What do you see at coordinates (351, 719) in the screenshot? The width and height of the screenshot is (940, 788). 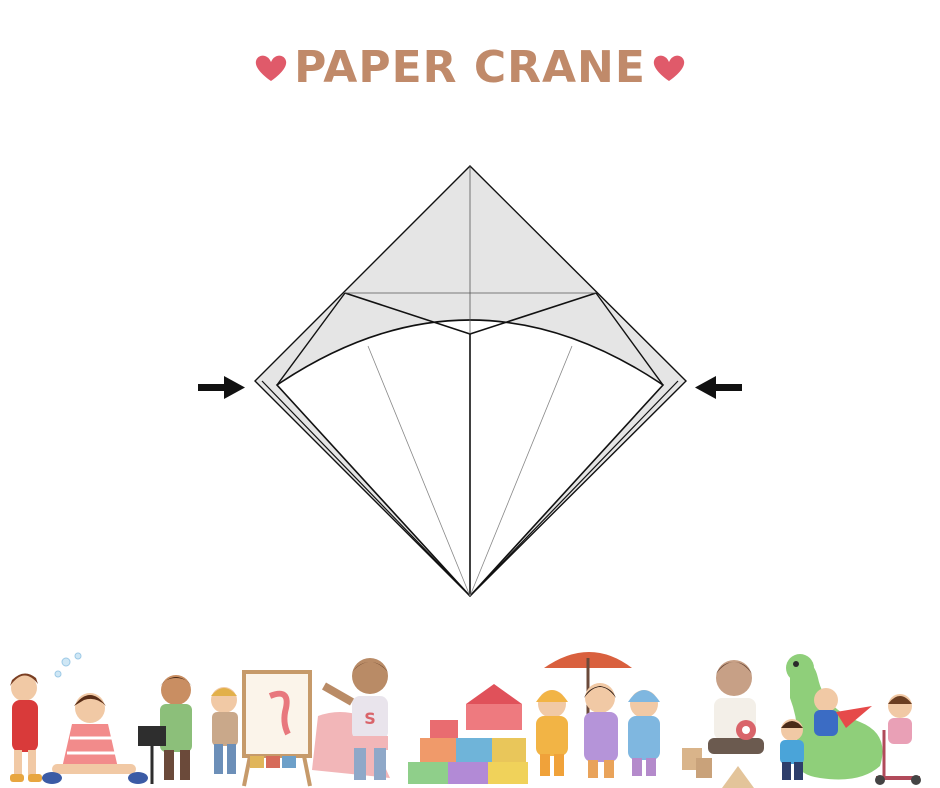 I see `kid-illustration: S` at bounding box center [351, 719].